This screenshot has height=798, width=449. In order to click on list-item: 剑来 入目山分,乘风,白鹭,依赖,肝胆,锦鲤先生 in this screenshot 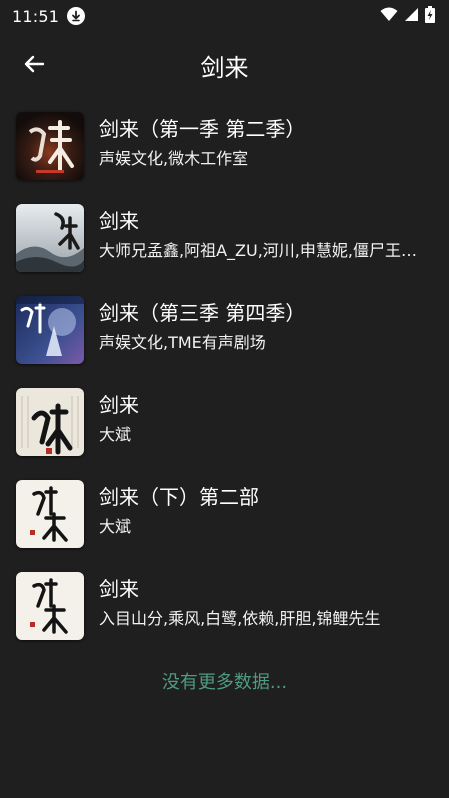, I will do `click(224, 606)`.